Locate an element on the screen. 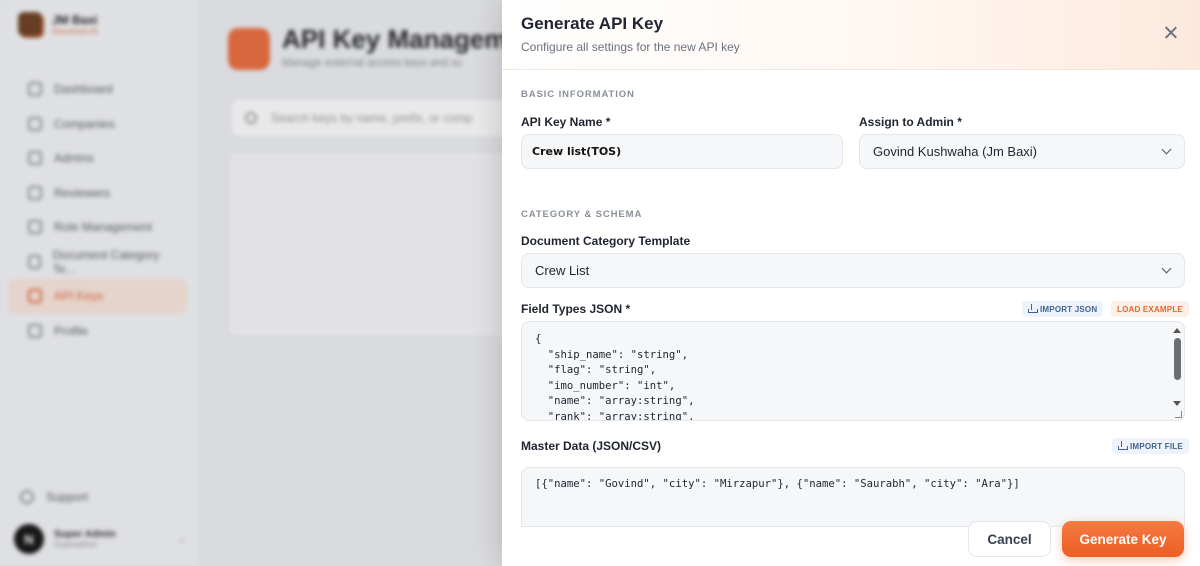 This screenshot has height=566, width=1200. master-data-label: Master Data (JSON/CSV) is located at coordinates (591, 446).